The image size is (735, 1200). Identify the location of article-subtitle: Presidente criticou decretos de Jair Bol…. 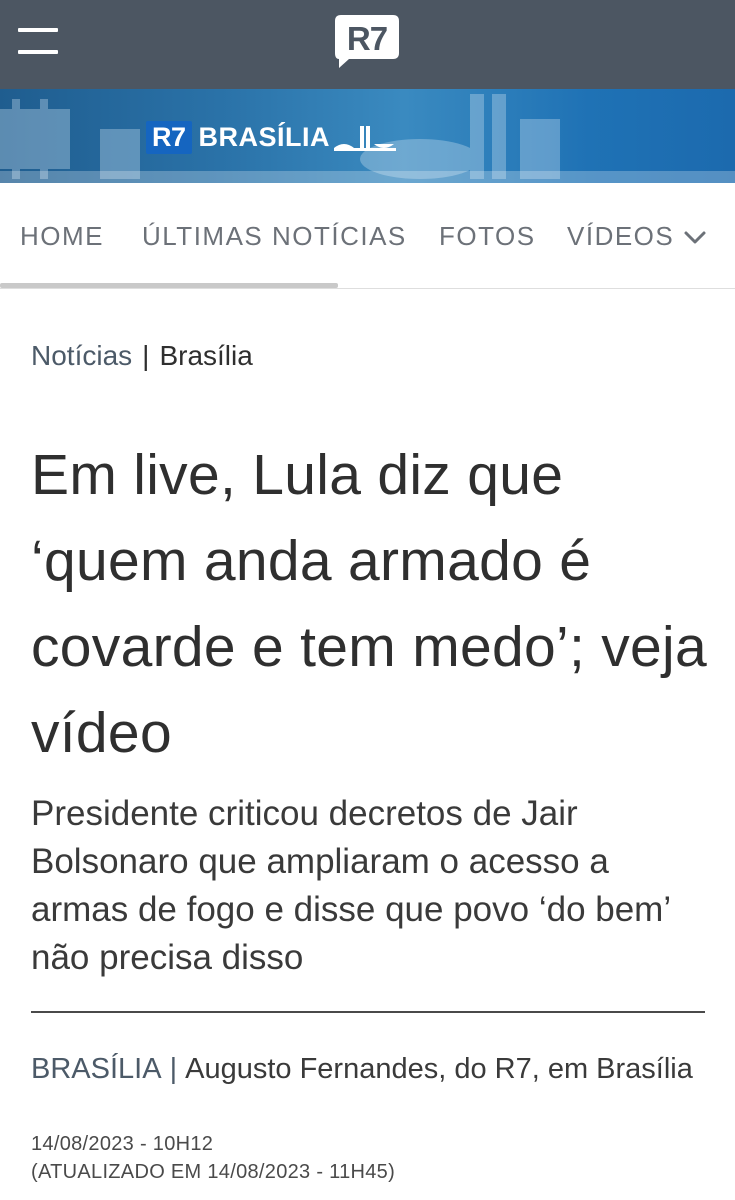
(350, 885).